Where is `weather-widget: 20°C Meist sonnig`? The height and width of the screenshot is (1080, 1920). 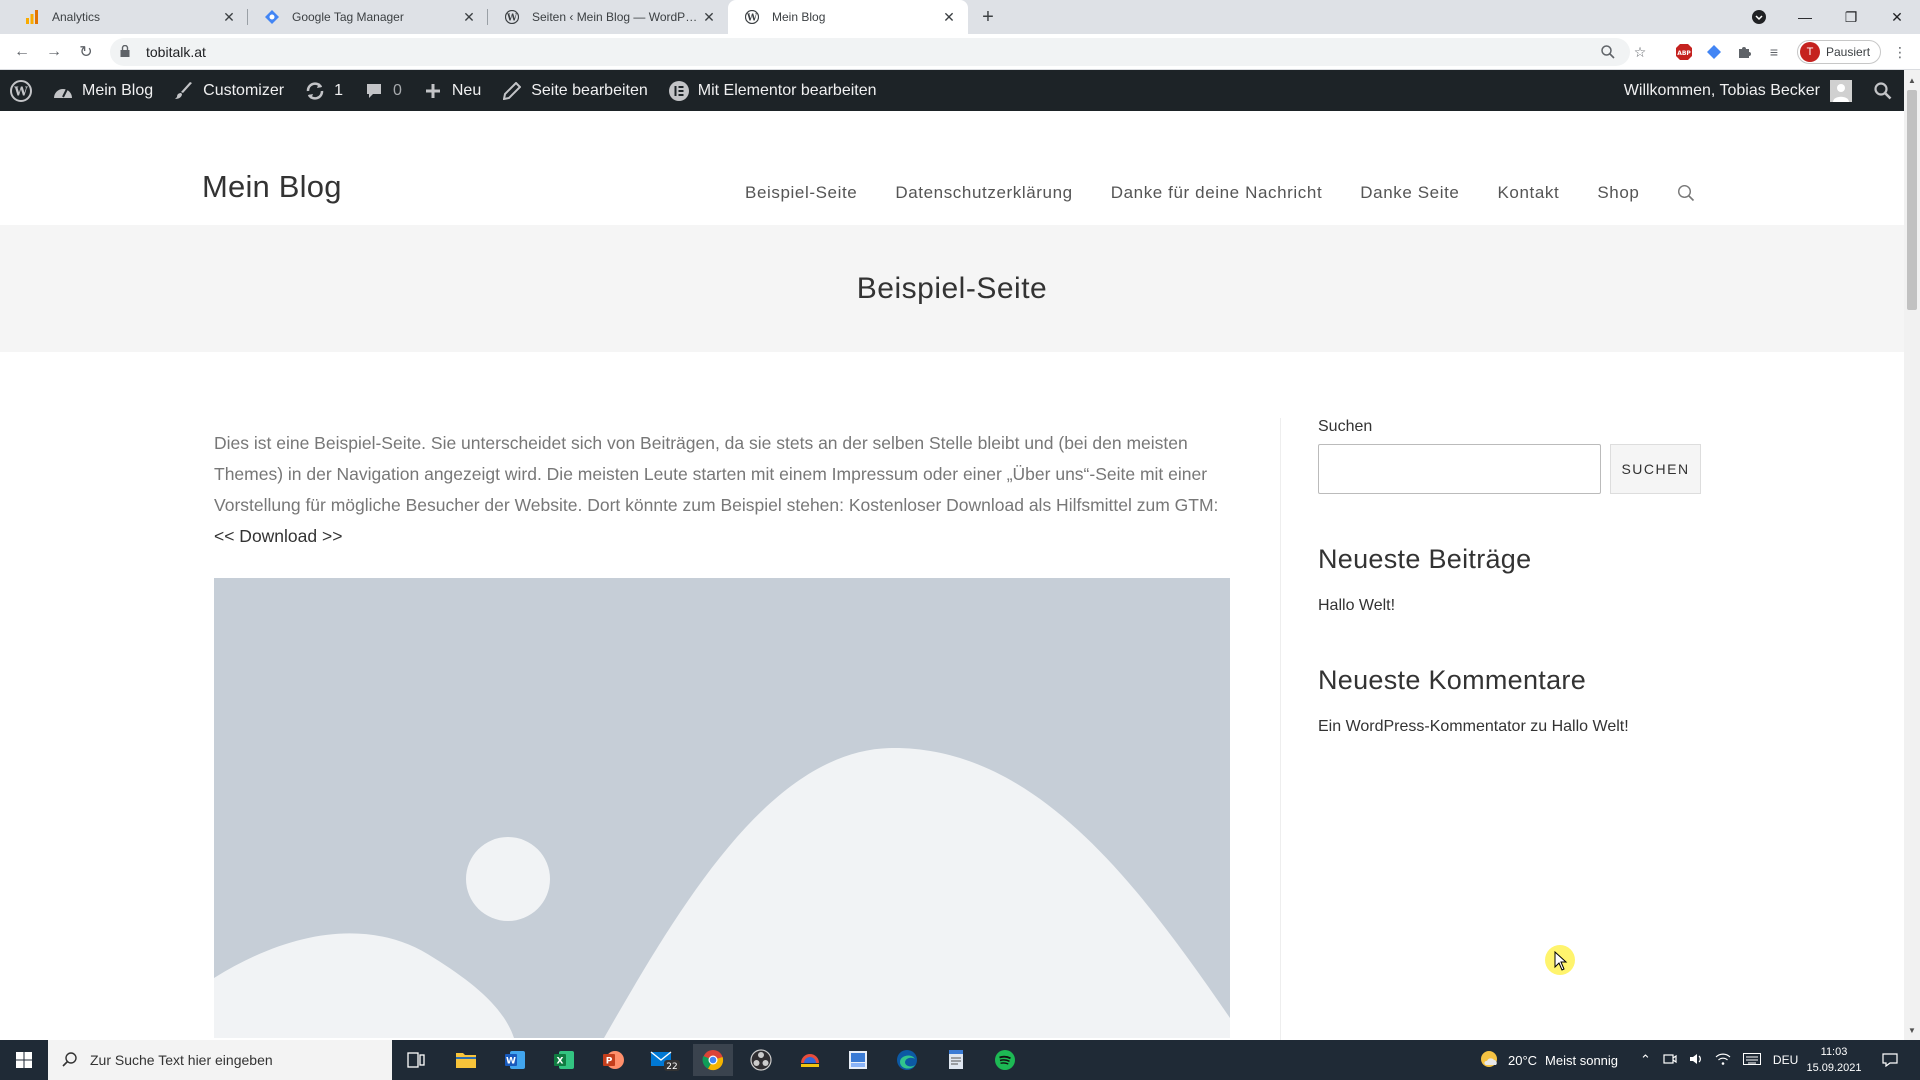
weather-widget: 20°C Meist sonnig is located at coordinates (1548, 1060).